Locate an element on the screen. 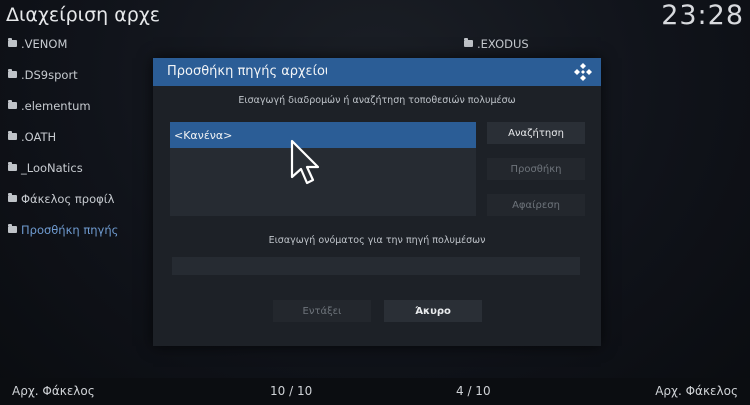  left-item-elementum: .elementum is located at coordinates (76, 105).